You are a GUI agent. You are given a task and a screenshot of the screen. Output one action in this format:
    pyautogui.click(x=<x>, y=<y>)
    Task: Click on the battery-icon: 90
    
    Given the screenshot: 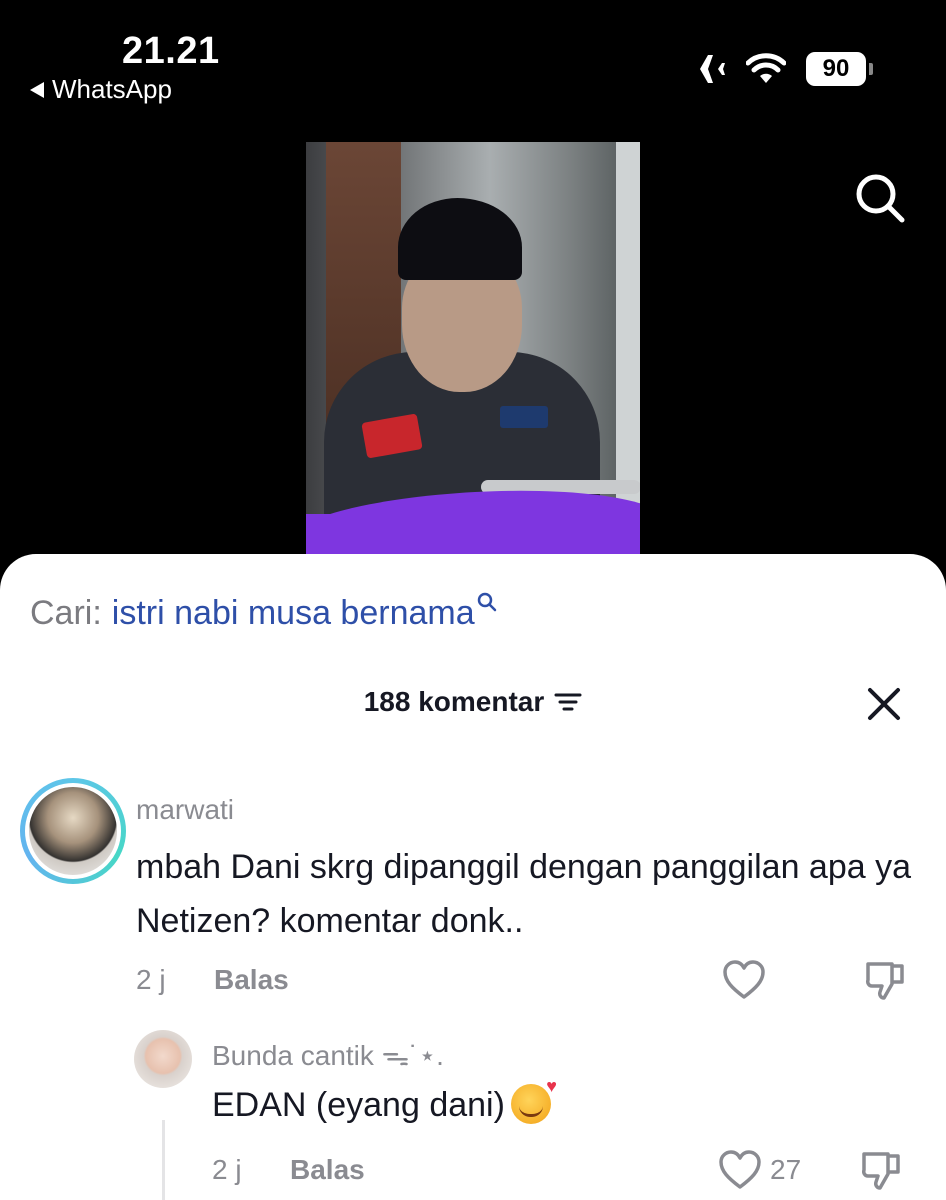 What is the action you would take?
    pyautogui.click(x=839, y=69)
    